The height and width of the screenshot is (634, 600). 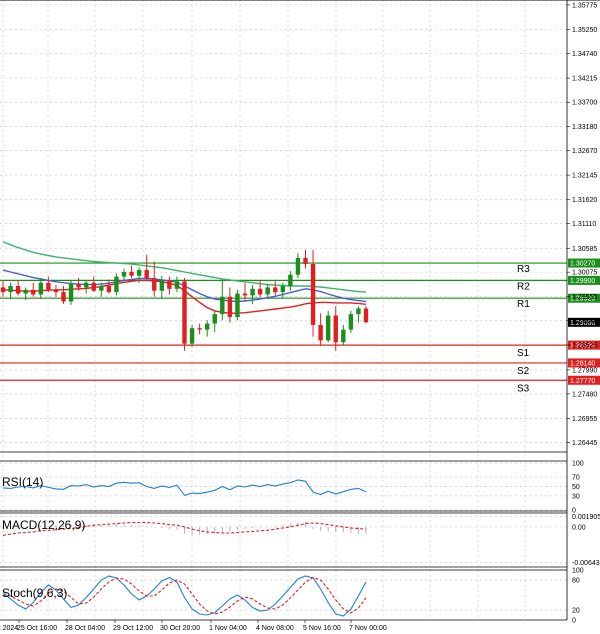 What do you see at coordinates (576, 487) in the screenshot?
I see `rsi-tick-label-2: 50` at bounding box center [576, 487].